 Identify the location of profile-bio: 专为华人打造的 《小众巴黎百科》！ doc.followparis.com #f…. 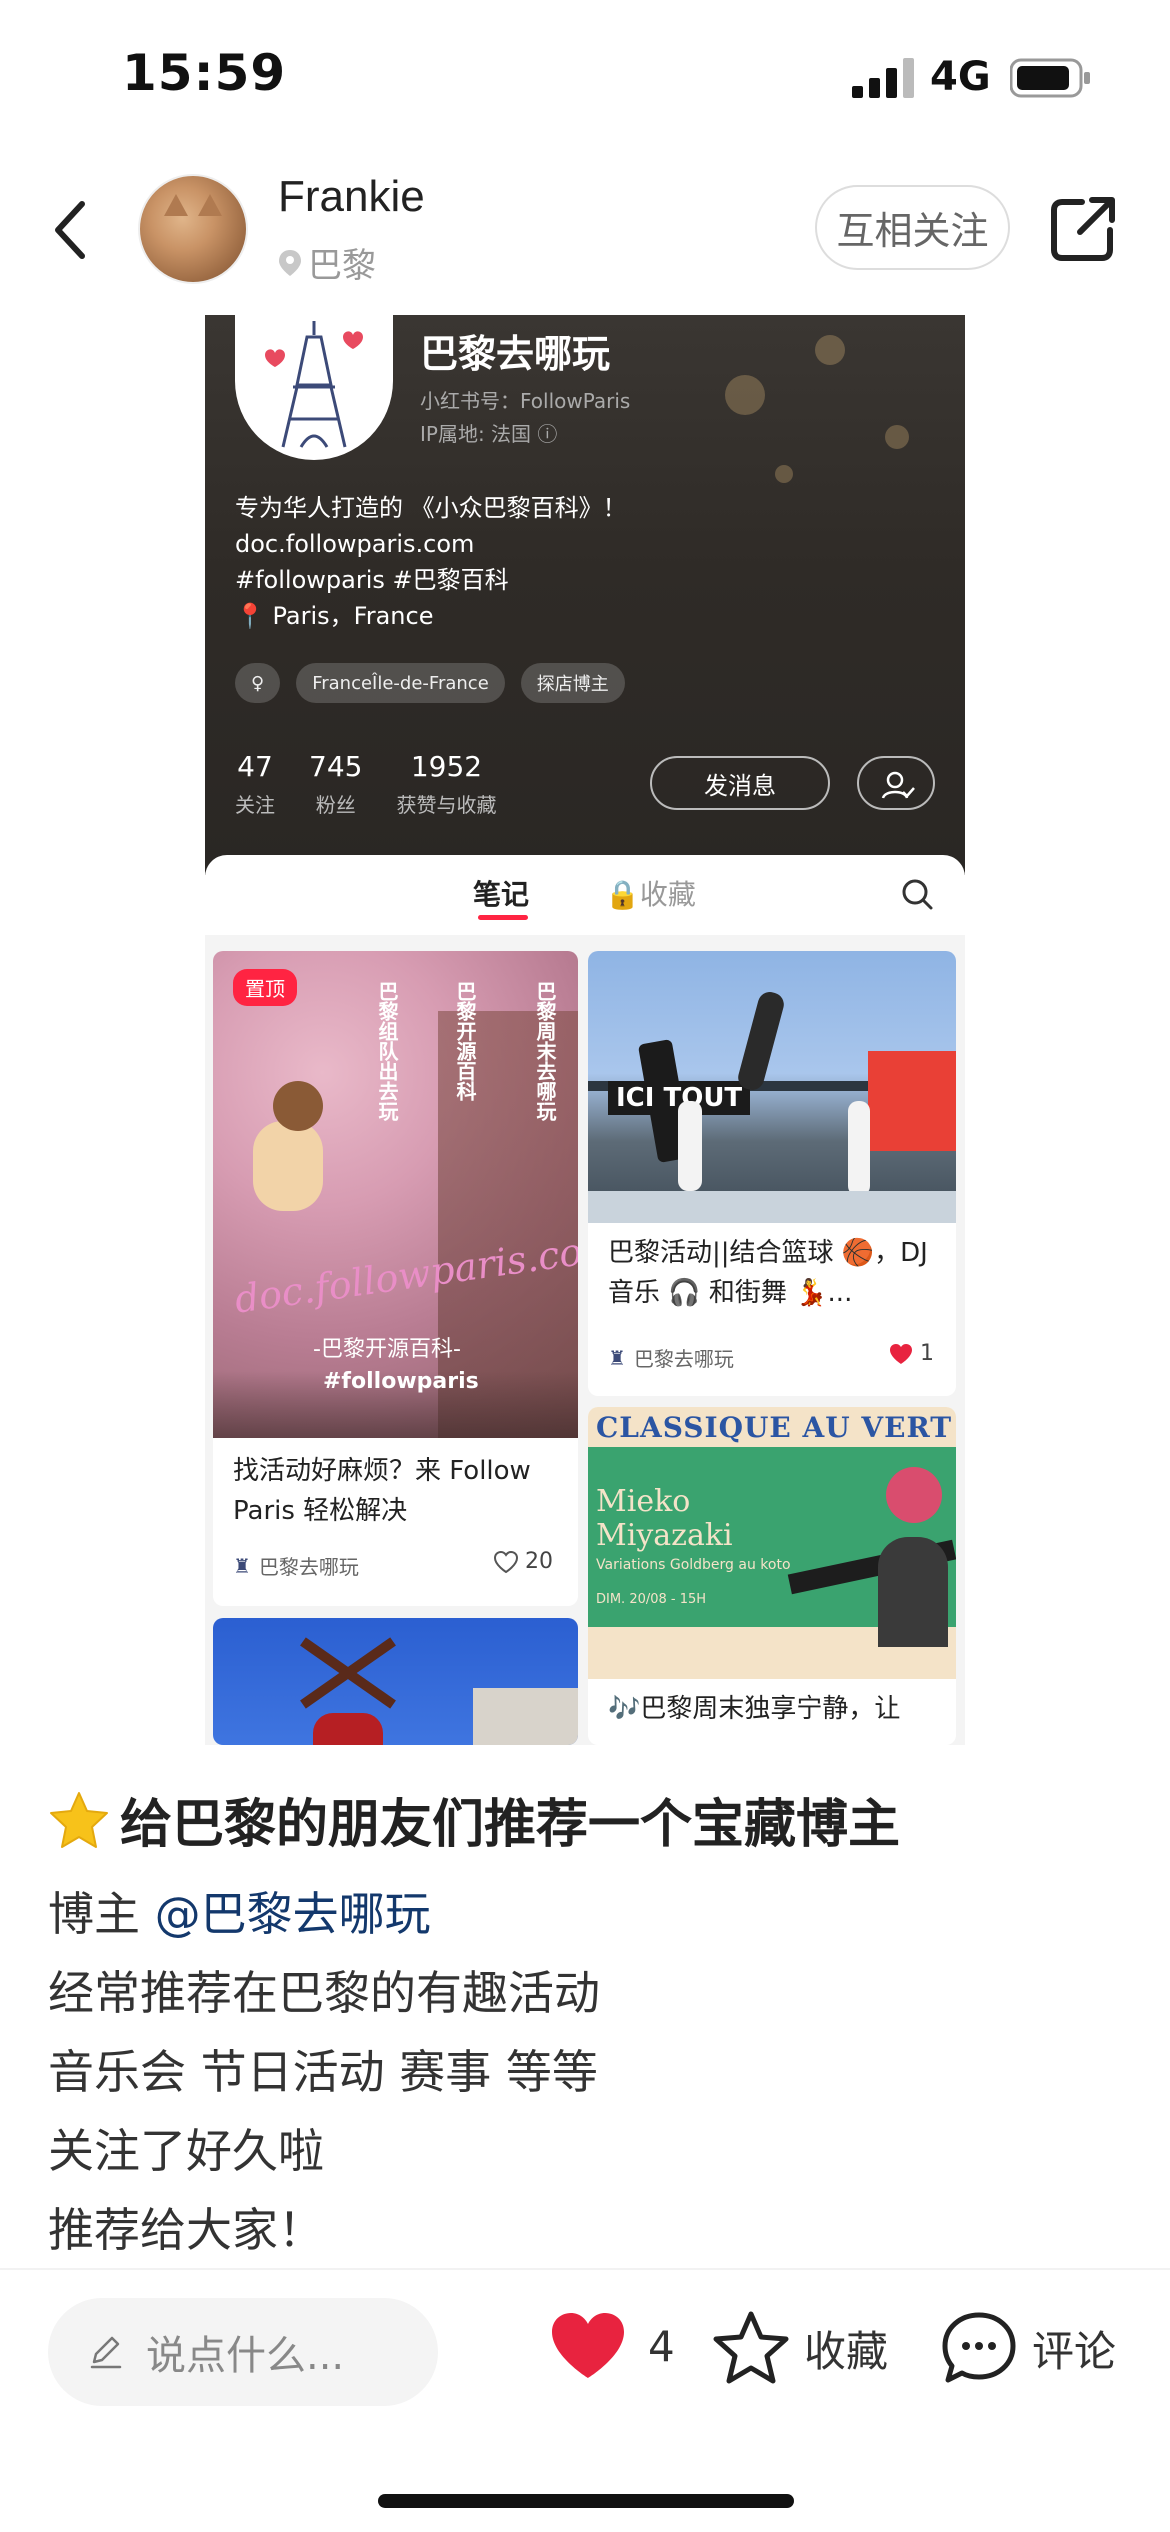
(431, 562).